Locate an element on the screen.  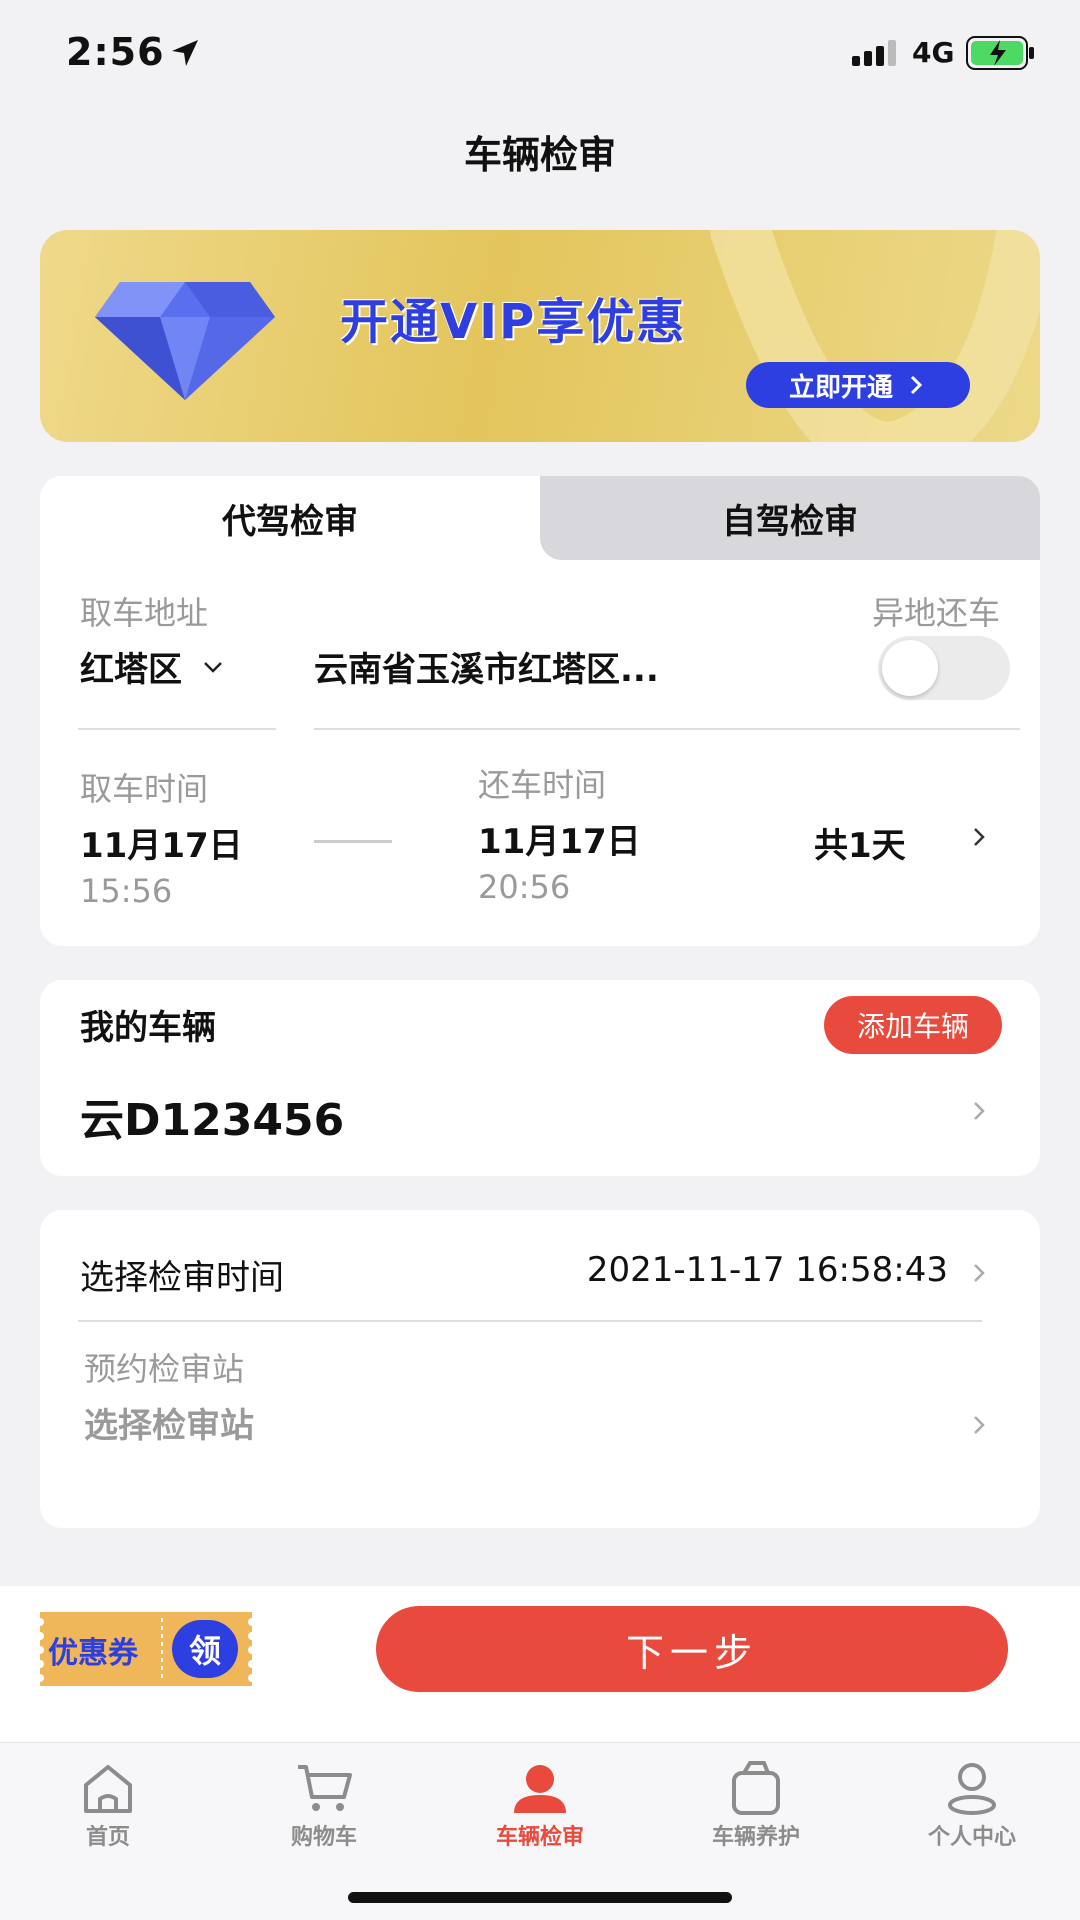
chevron-down-icon is located at coordinates (213, 667).